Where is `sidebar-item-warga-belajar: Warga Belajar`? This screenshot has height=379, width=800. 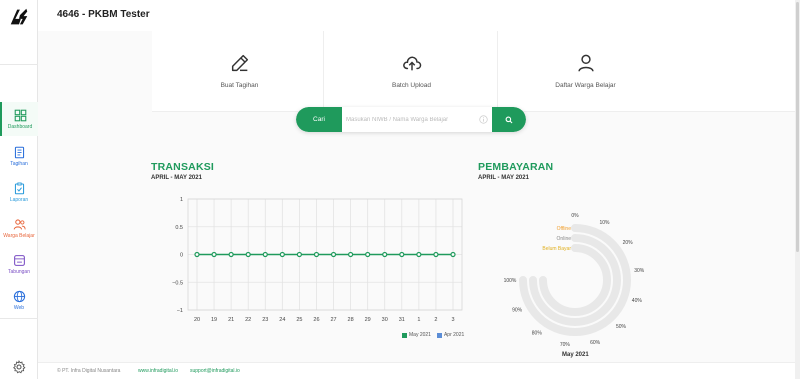 sidebar-item-warga-belajar: Warga Belajar is located at coordinates (19, 228).